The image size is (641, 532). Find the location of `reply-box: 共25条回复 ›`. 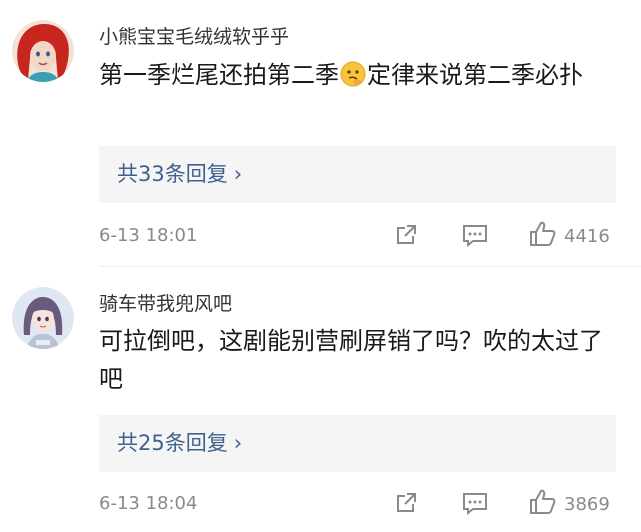

reply-box: 共25条回复 › is located at coordinates (357, 443).